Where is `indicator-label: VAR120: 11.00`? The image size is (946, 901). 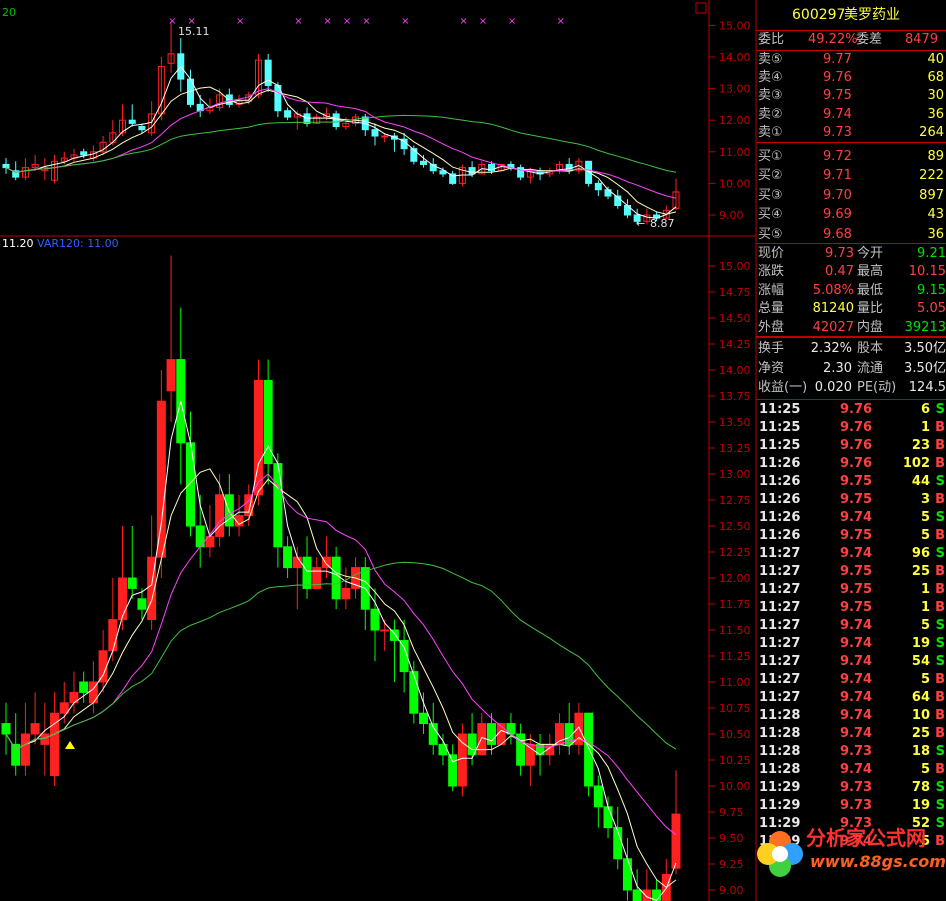 indicator-label: VAR120: 11.00 is located at coordinates (78, 243).